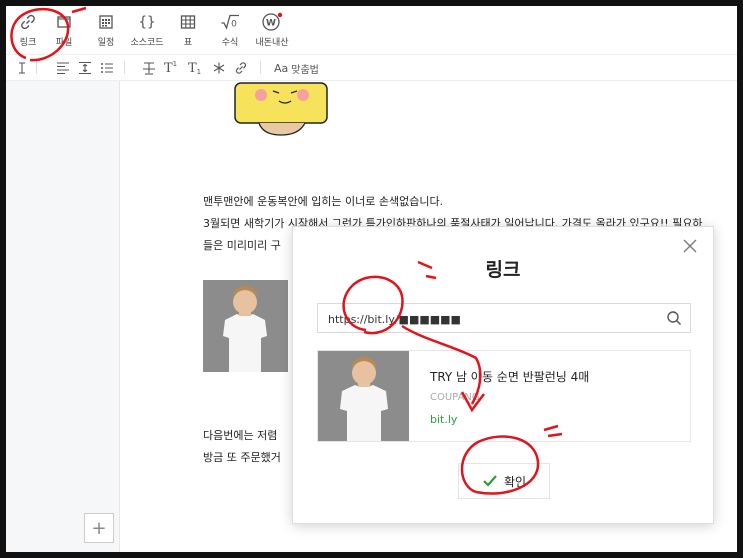 The height and width of the screenshot is (558, 743). I want to click on link-small-icon, so click(241, 68).